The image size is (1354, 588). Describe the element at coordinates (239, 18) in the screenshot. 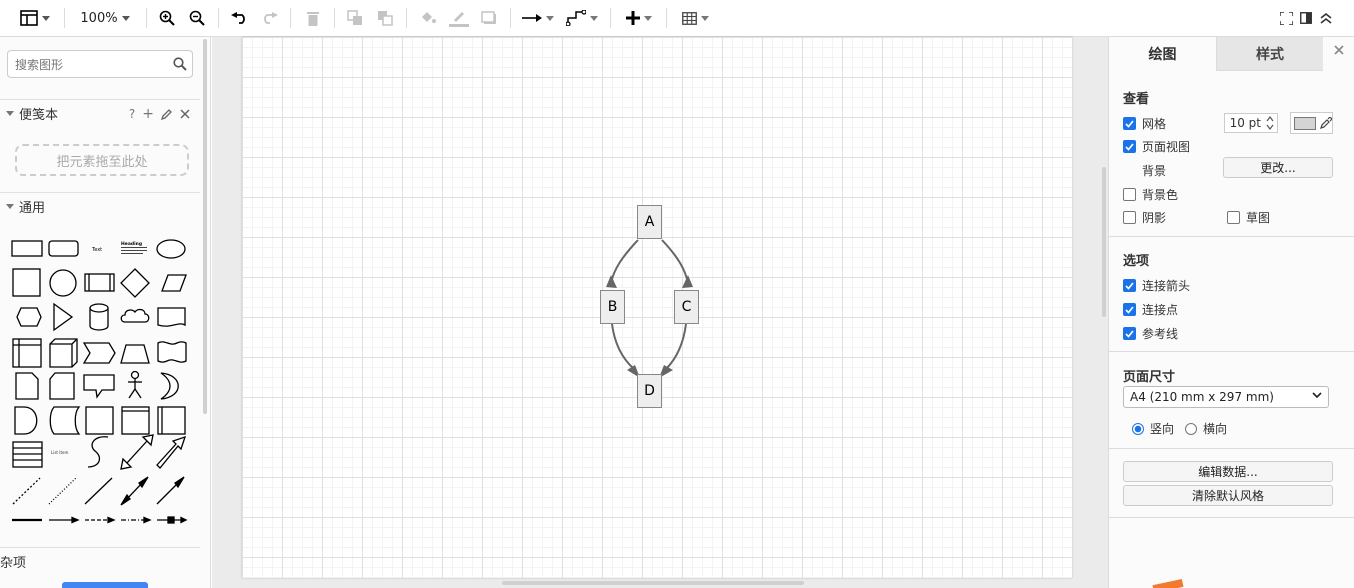

I see `undo-button` at that location.